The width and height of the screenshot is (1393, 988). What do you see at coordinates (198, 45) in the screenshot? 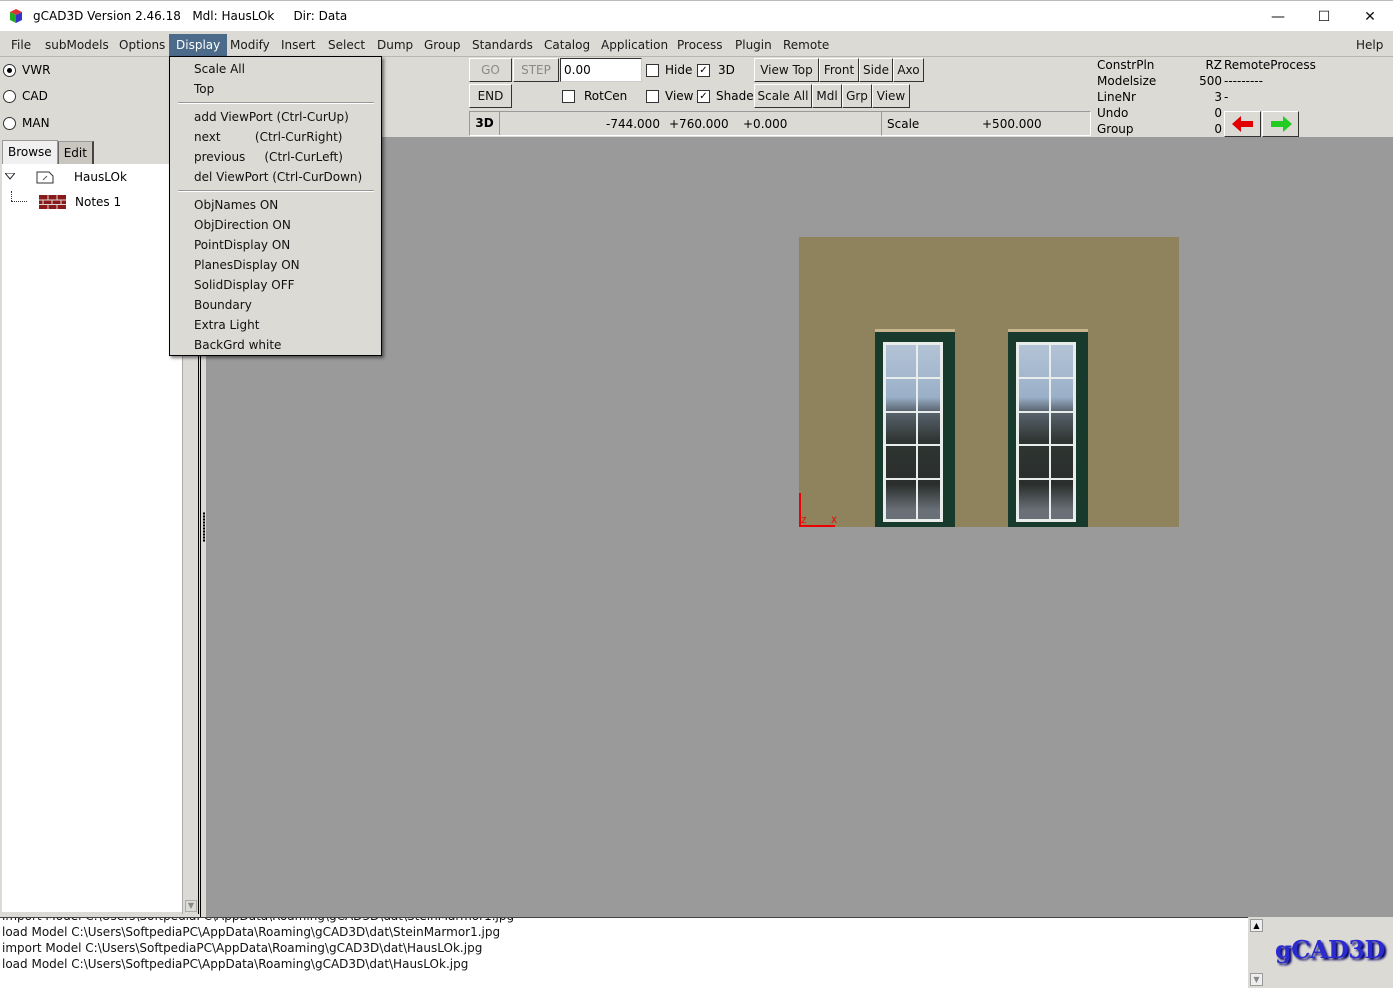
I see `menu-display: Display` at bounding box center [198, 45].